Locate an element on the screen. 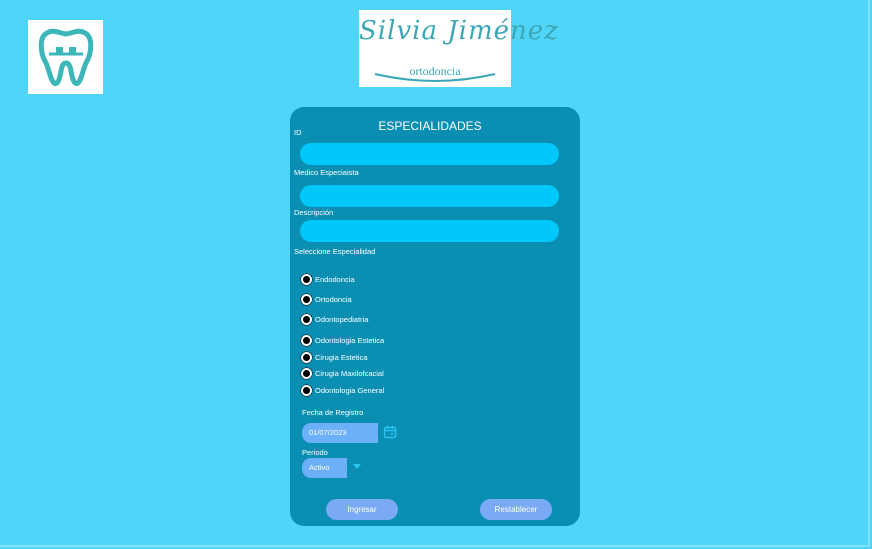  fecha-label: Fecha de Registro is located at coordinates (333, 412).